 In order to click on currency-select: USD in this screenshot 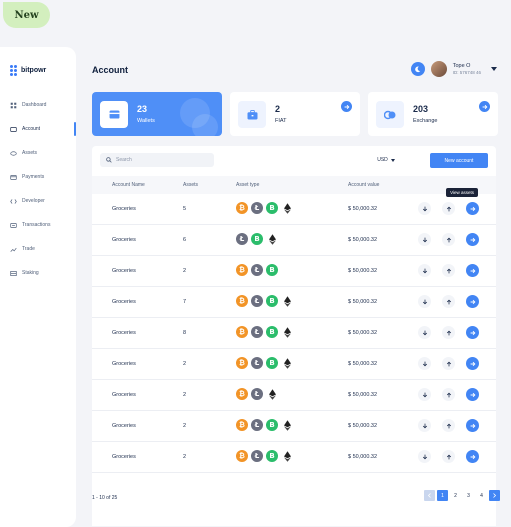, I will do `click(386, 160)`.